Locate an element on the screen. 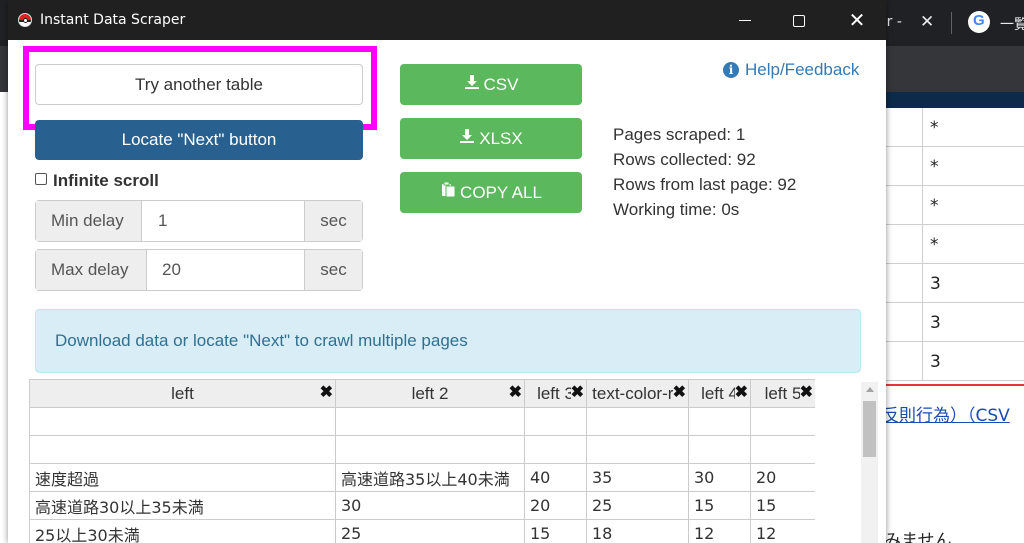  infinite-scroll-option: Infinite scroll is located at coordinates (97, 181).